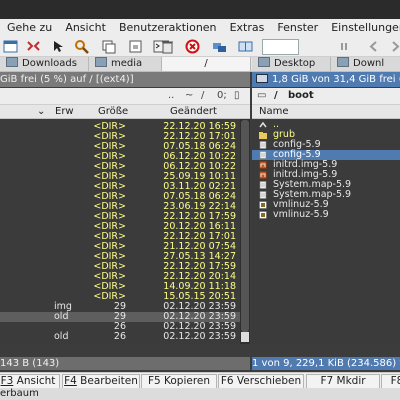  What do you see at coordinates (301, 214) in the screenshot?
I see `file-name: vmlinuz-5.9` at bounding box center [301, 214].